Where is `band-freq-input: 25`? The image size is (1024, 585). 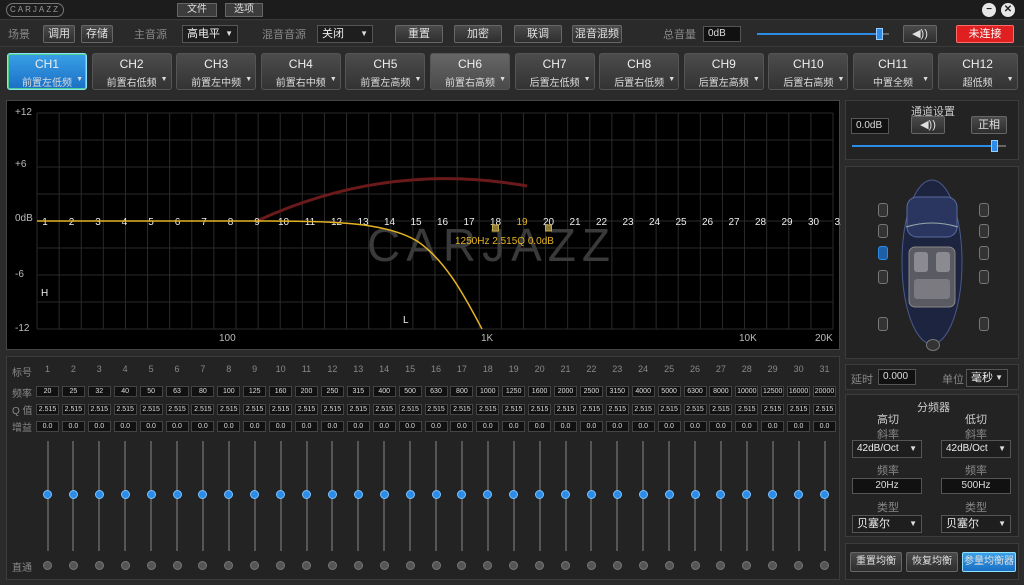 band-freq-input: 25 is located at coordinates (73, 391).